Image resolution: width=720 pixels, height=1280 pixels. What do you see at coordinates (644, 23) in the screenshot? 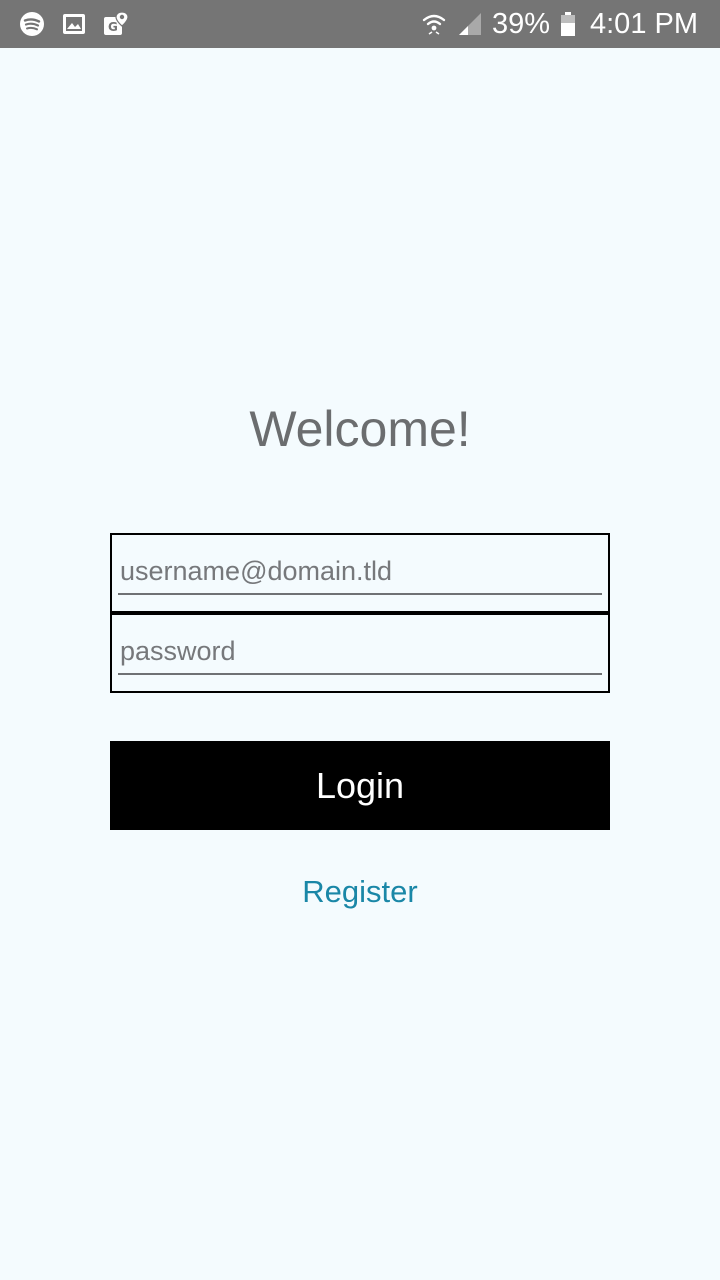
I see `status-time: 4:01 PM` at bounding box center [644, 23].